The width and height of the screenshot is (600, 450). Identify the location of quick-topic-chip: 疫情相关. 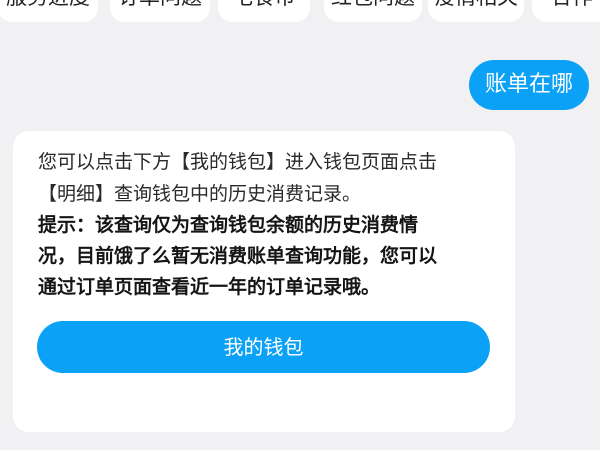
(476, 11).